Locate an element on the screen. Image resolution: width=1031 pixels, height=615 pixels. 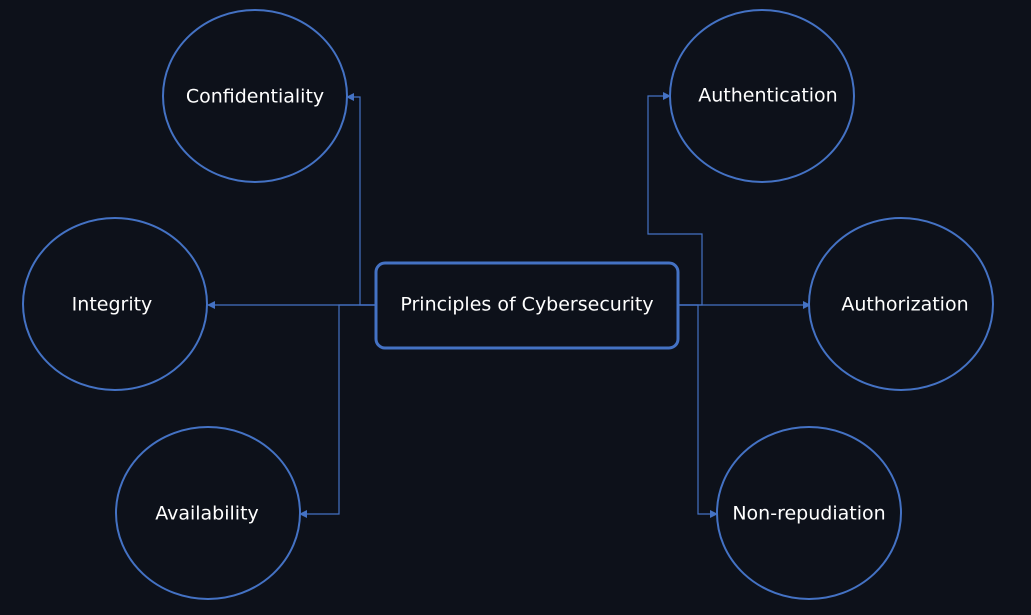
center-node: Principles of Cybersecurity is located at coordinates (527, 305).